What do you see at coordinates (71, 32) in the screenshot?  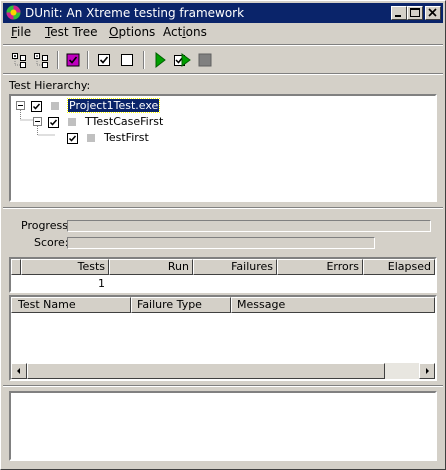 I see `menu-test-tree: Test Tree` at bounding box center [71, 32].